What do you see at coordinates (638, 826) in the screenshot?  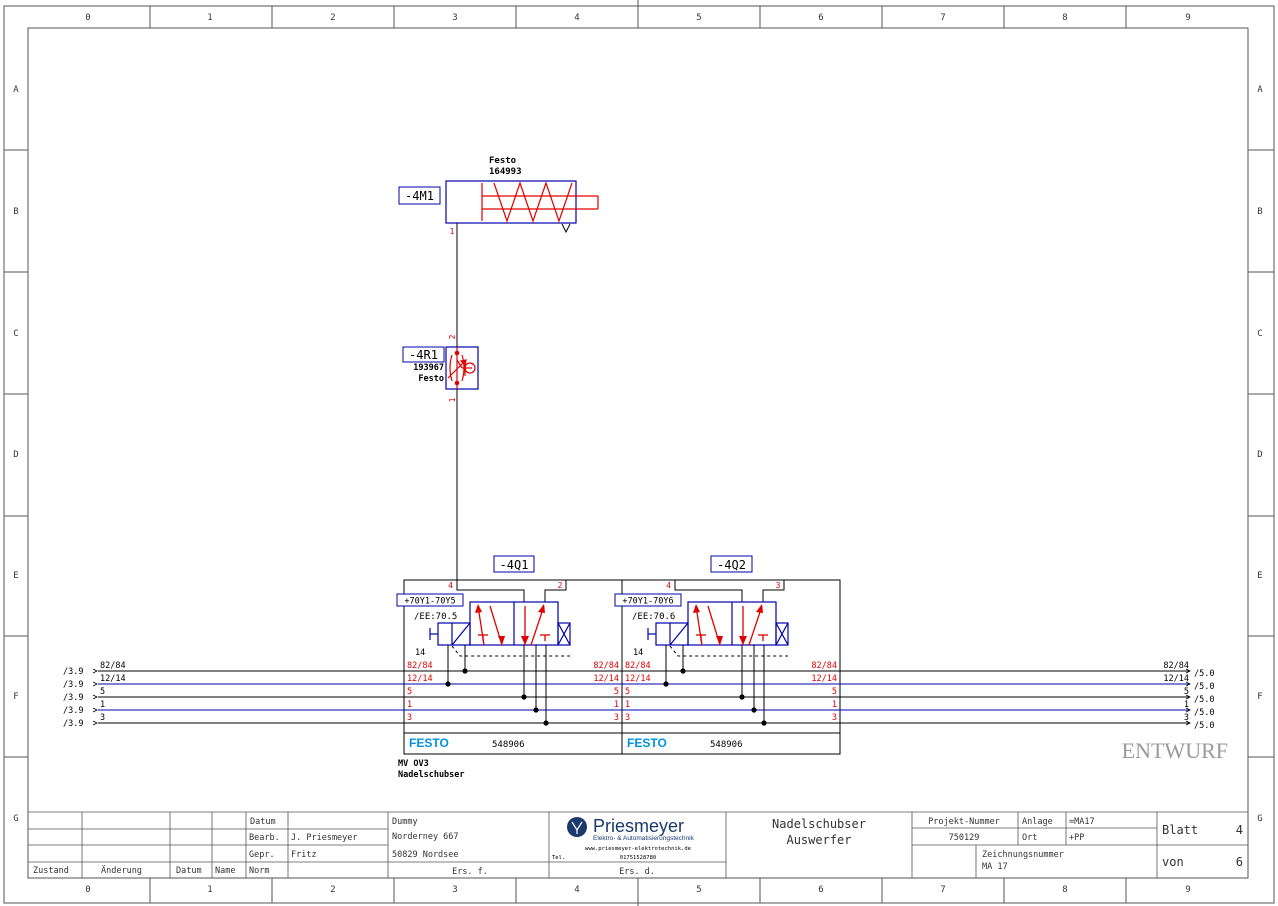 I see `company-name: Priesmeyer` at bounding box center [638, 826].